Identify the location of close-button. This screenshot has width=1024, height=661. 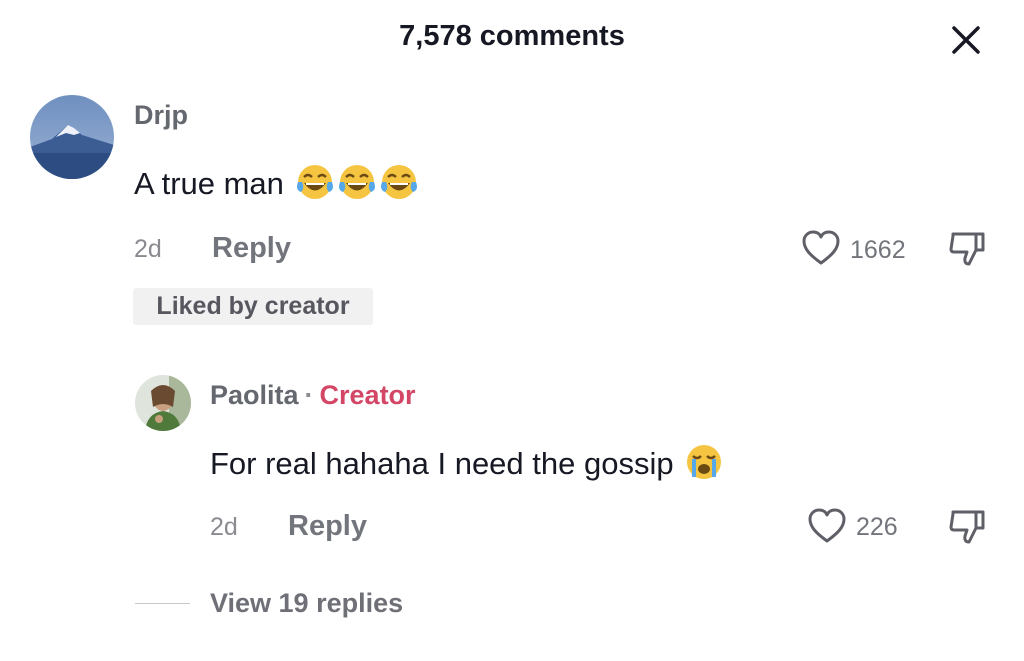
(966, 40).